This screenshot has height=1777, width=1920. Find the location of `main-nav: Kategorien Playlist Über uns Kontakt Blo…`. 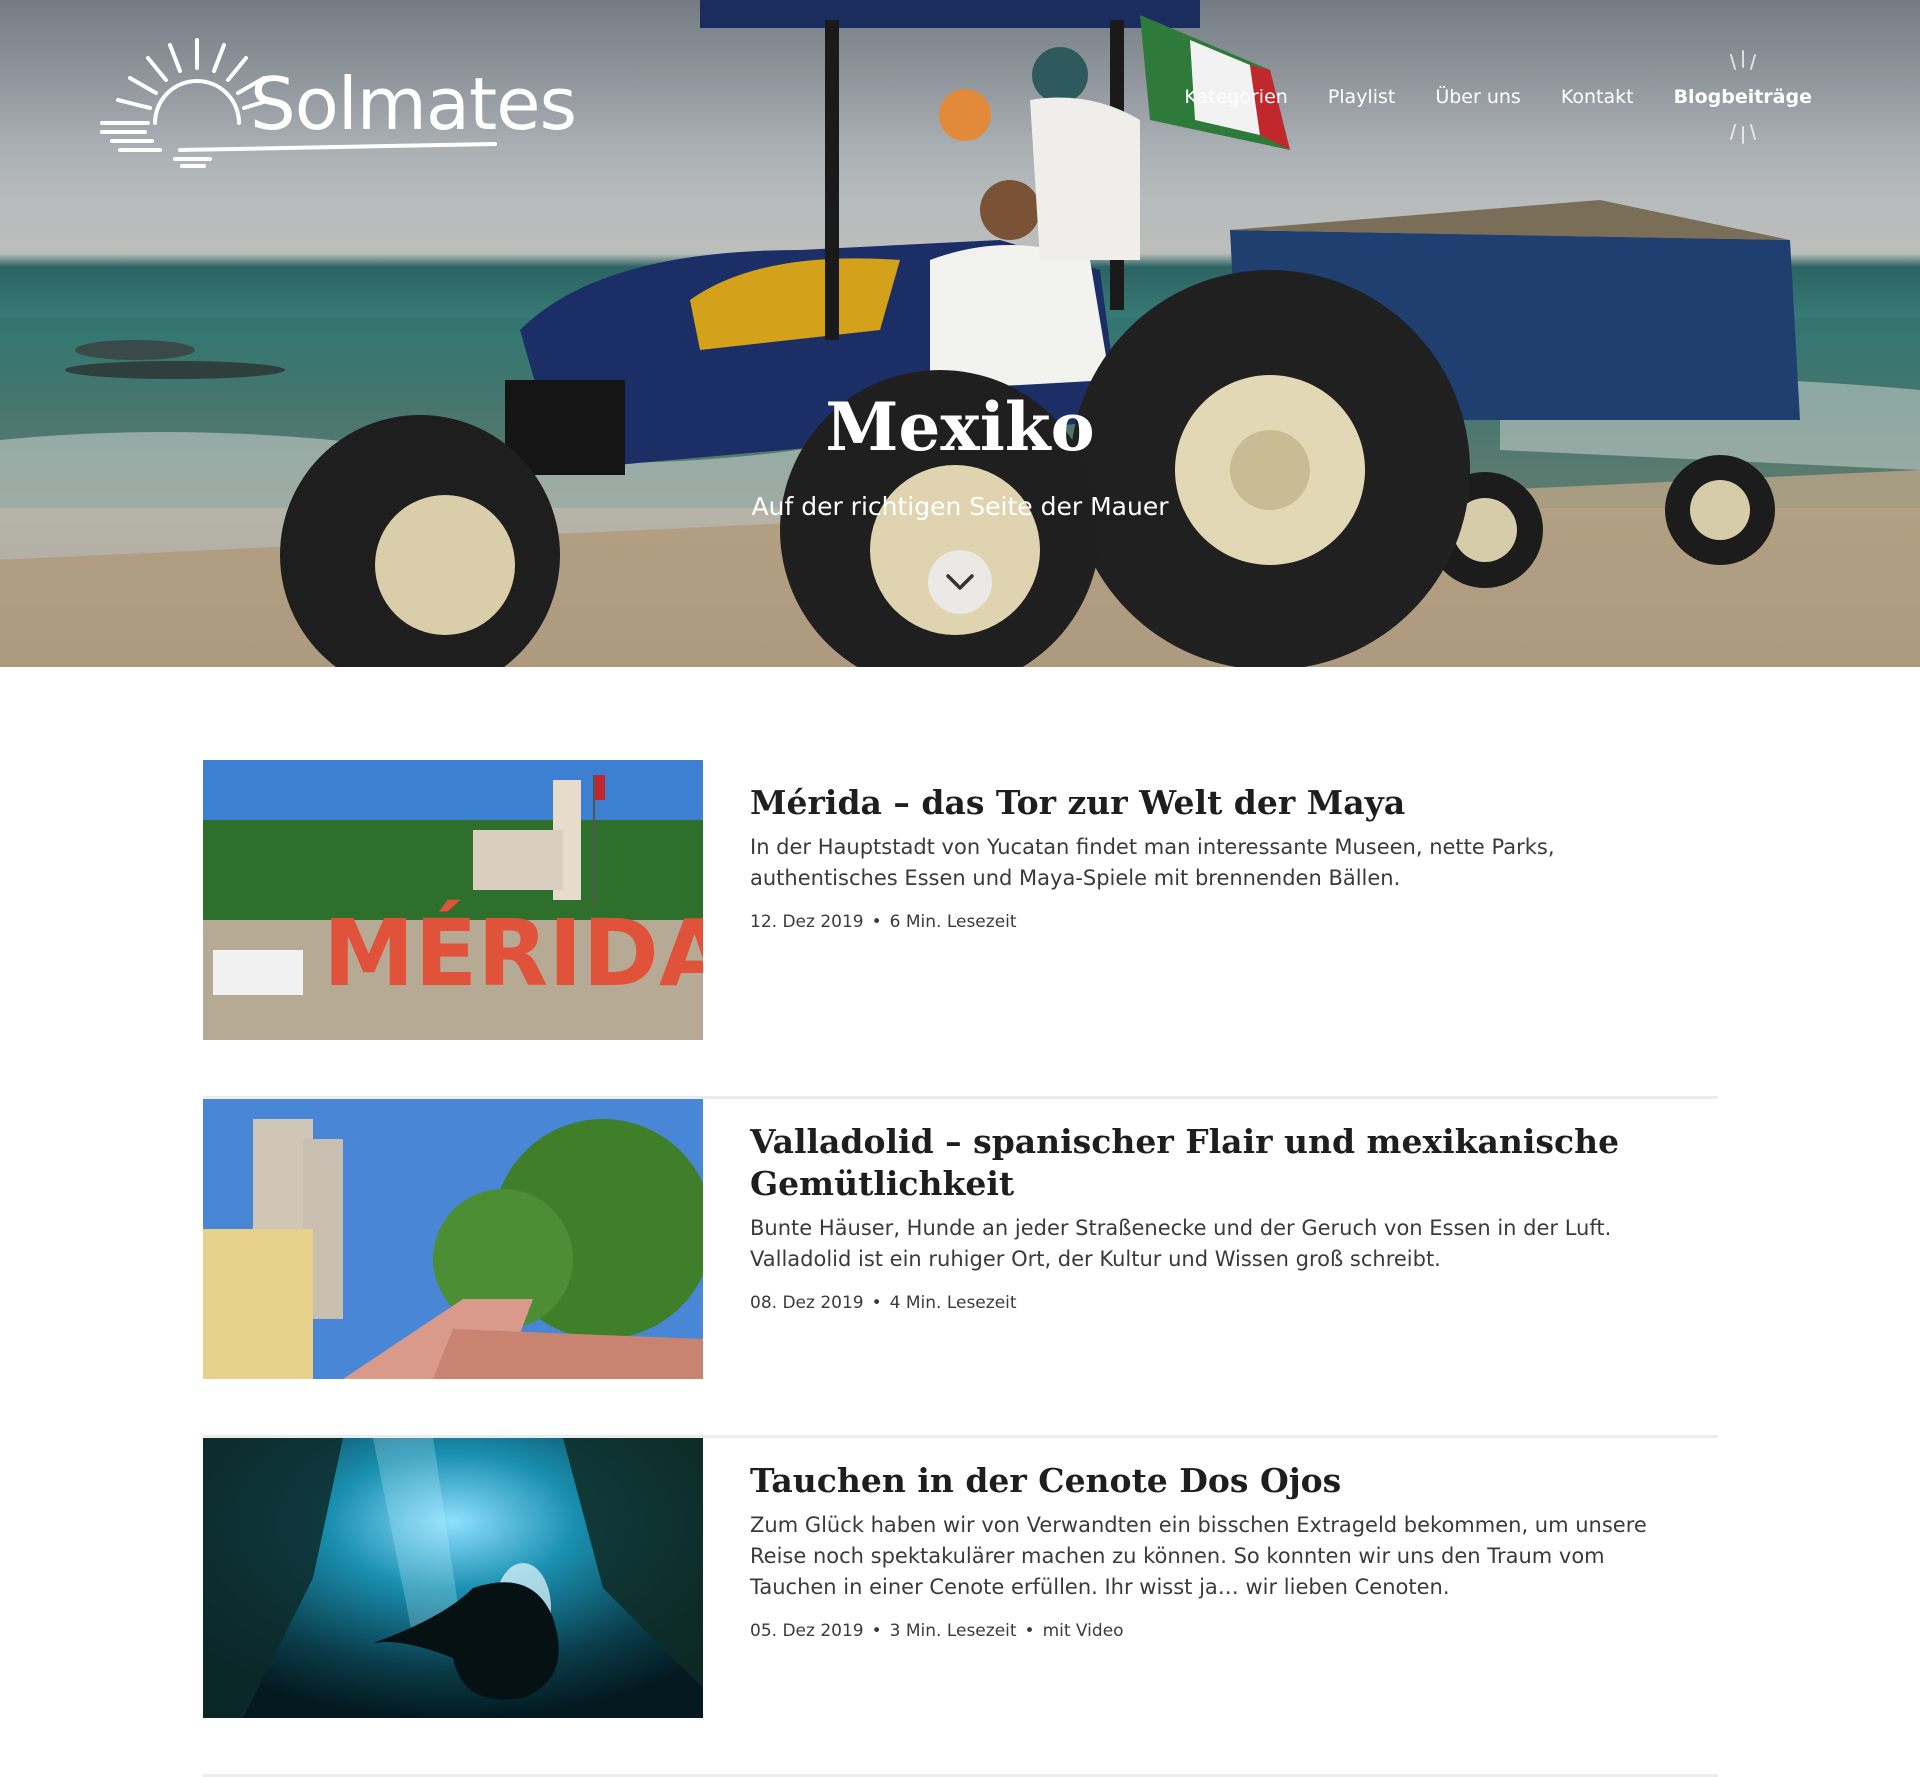

main-nav: Kategorien Playlist Über uns Kontakt Blo… is located at coordinates (1498, 97).